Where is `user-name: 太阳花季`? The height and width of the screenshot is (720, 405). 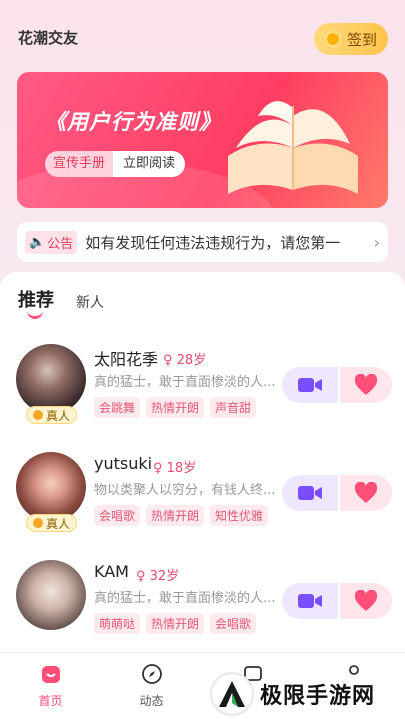
user-name: 太阳花季 is located at coordinates (126, 359).